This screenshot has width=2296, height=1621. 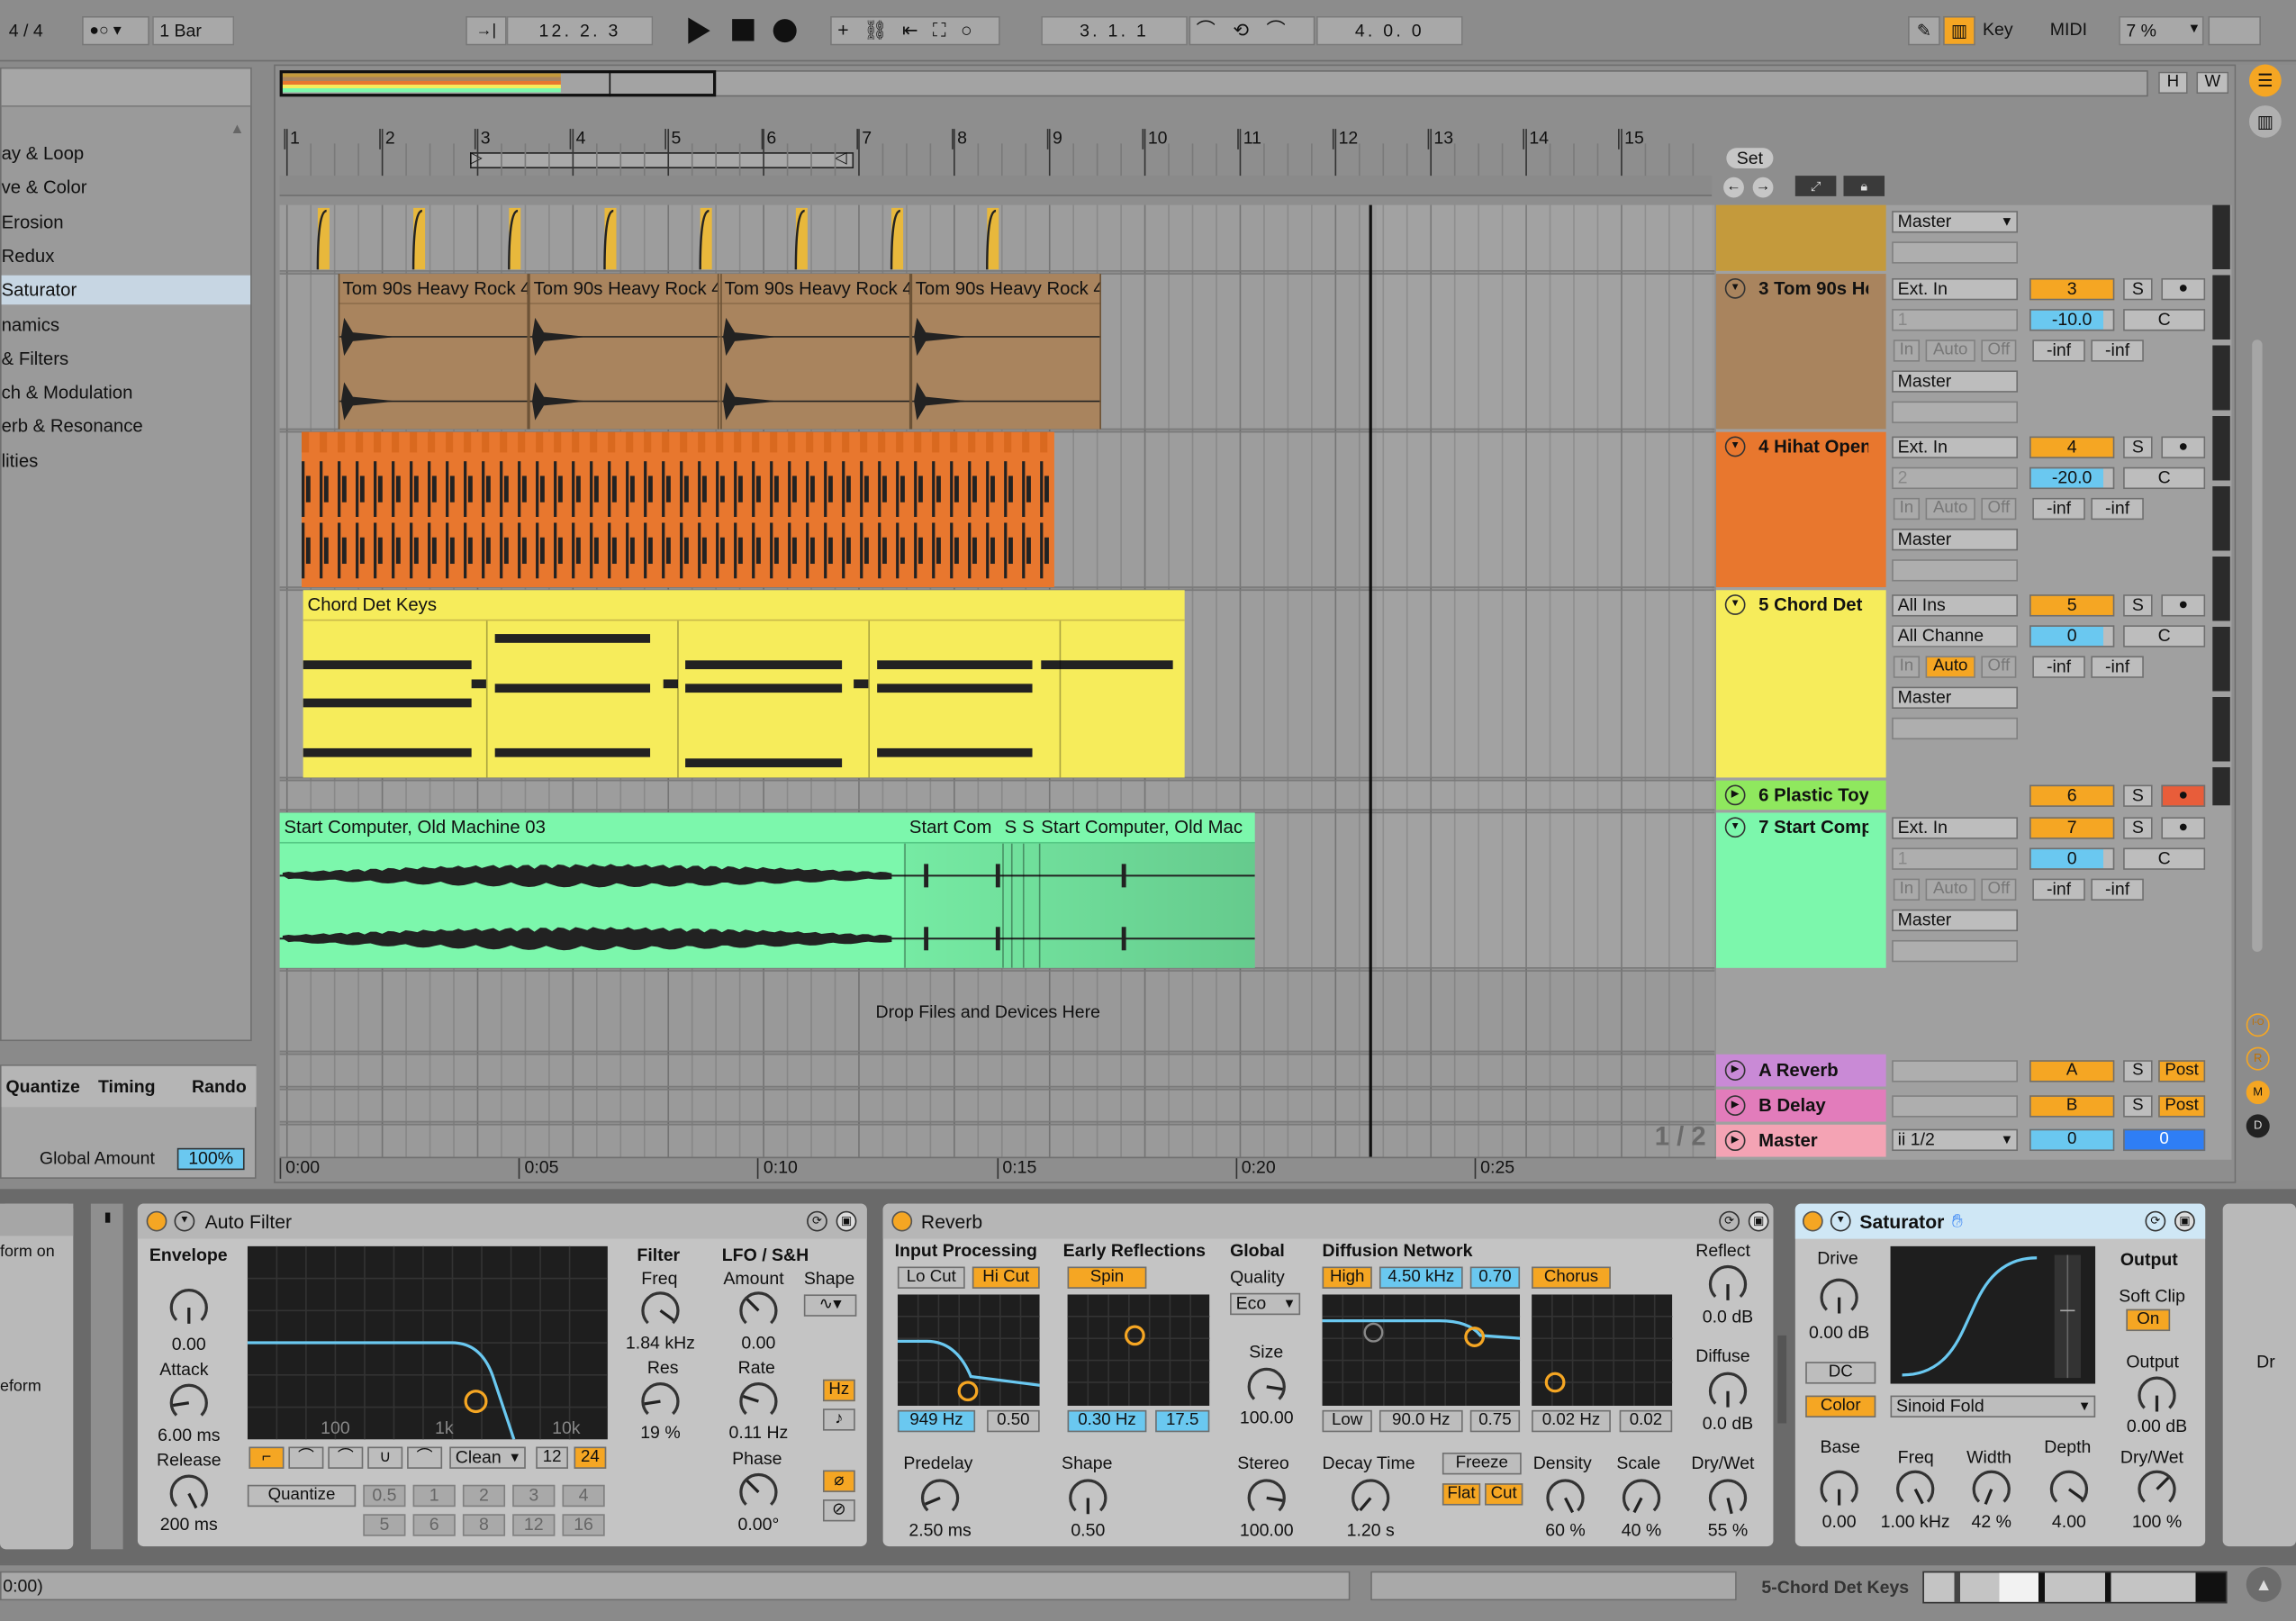 I want to click on rv-er-rate: 17.5, so click(x=1183, y=1421).